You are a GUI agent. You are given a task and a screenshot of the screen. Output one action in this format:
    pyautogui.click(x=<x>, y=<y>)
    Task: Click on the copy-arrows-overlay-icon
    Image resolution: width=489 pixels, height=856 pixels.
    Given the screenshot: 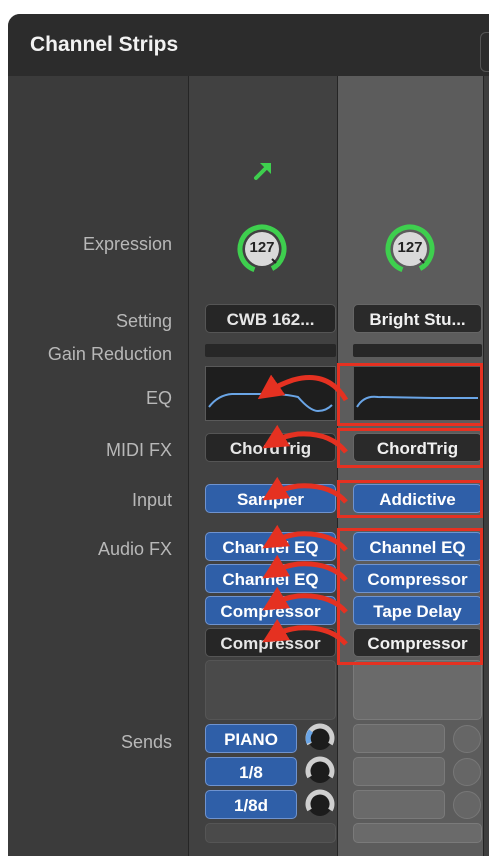 What is the action you would take?
    pyautogui.click(x=303, y=510)
    